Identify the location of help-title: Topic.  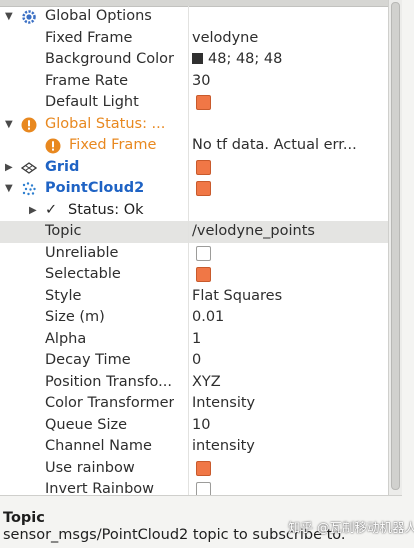
(24, 518).